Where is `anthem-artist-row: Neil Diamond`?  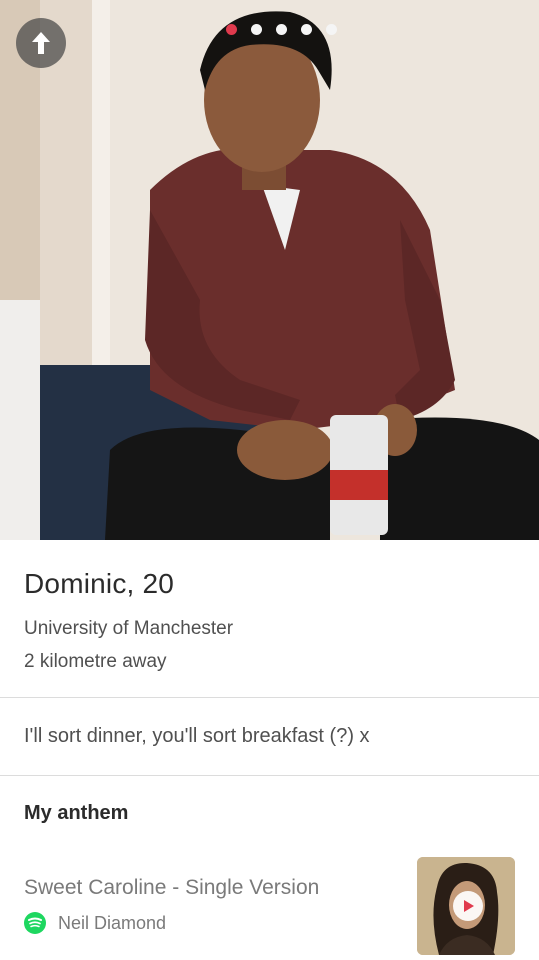 anthem-artist-row: Neil Diamond is located at coordinates (95, 923).